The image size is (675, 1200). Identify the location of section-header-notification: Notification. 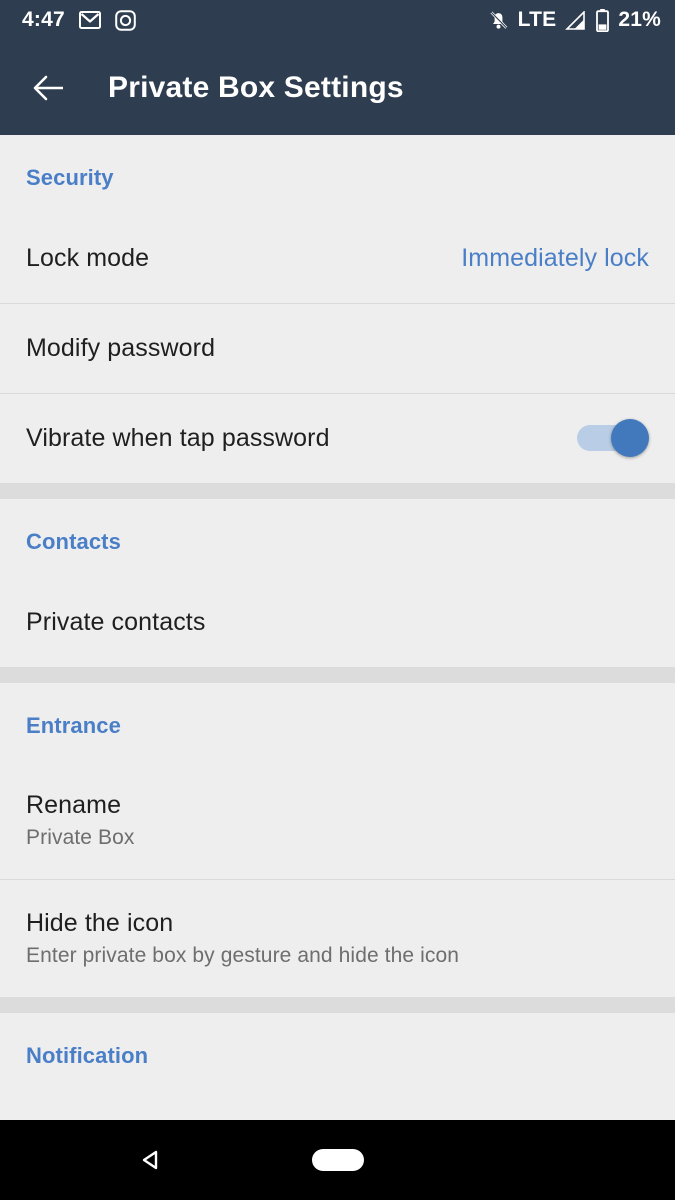
(87, 1055).